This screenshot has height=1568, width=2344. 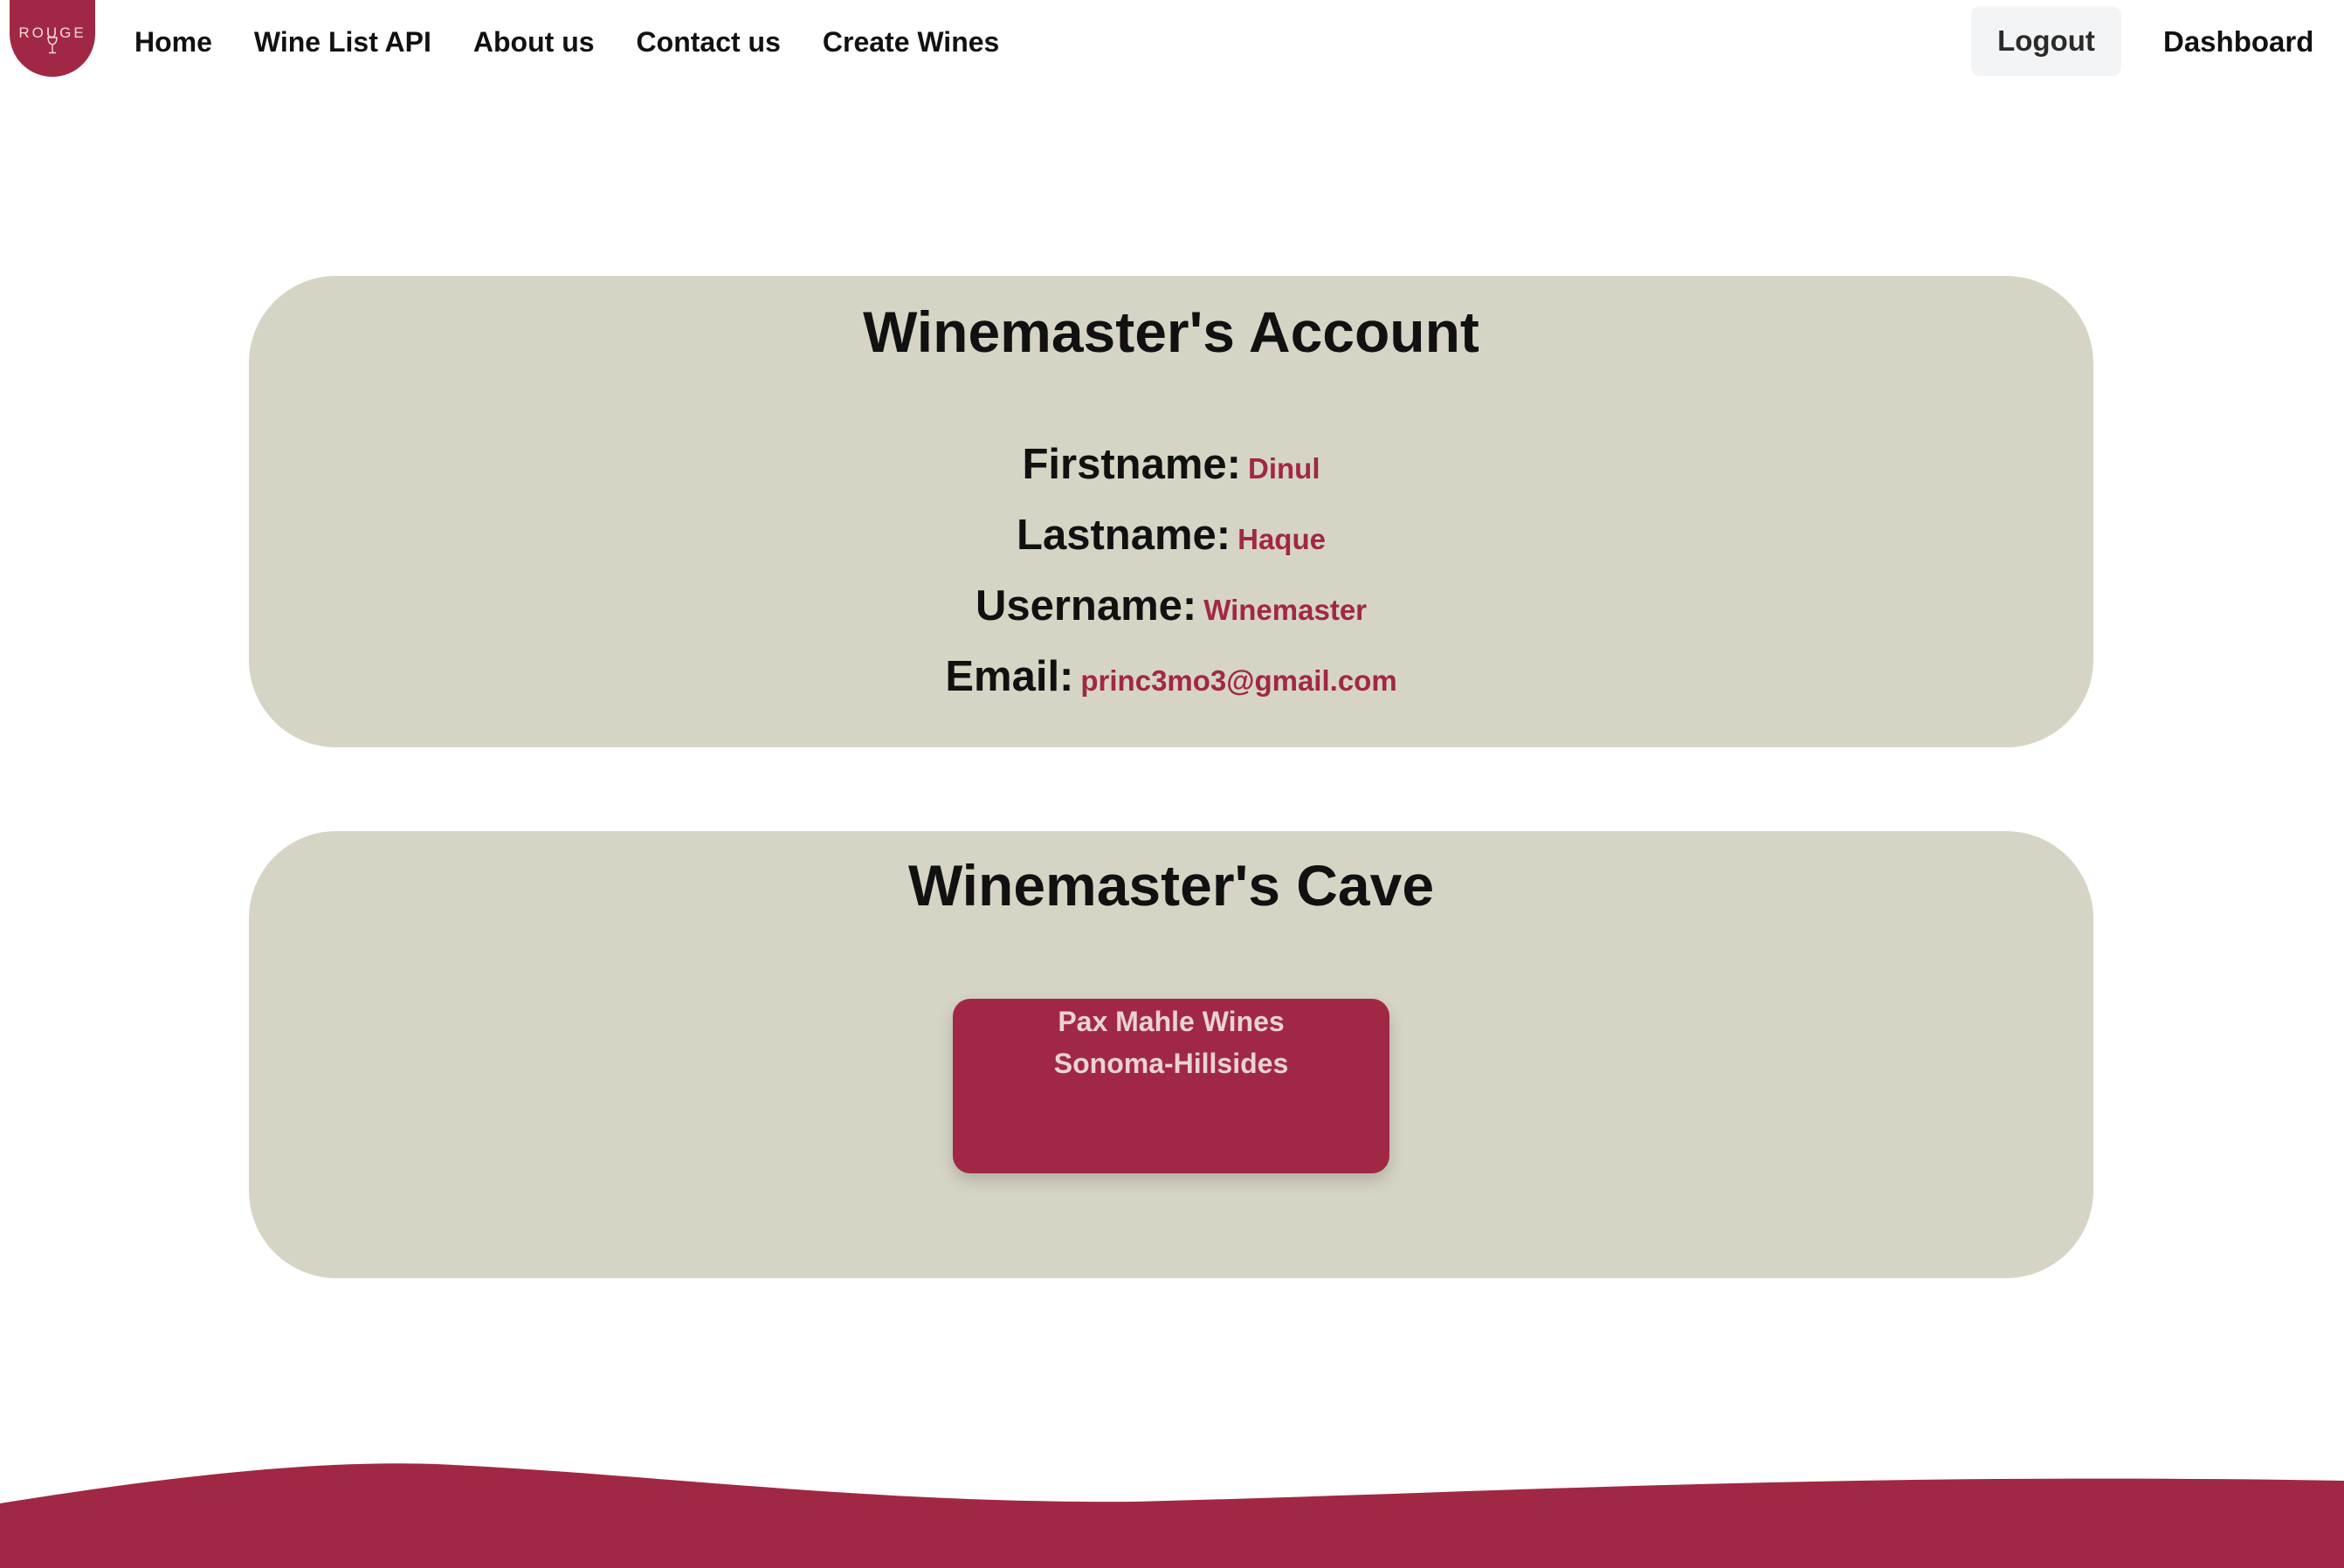 I want to click on lastname-row: Lastname: Haque, so click(x=1171, y=535).